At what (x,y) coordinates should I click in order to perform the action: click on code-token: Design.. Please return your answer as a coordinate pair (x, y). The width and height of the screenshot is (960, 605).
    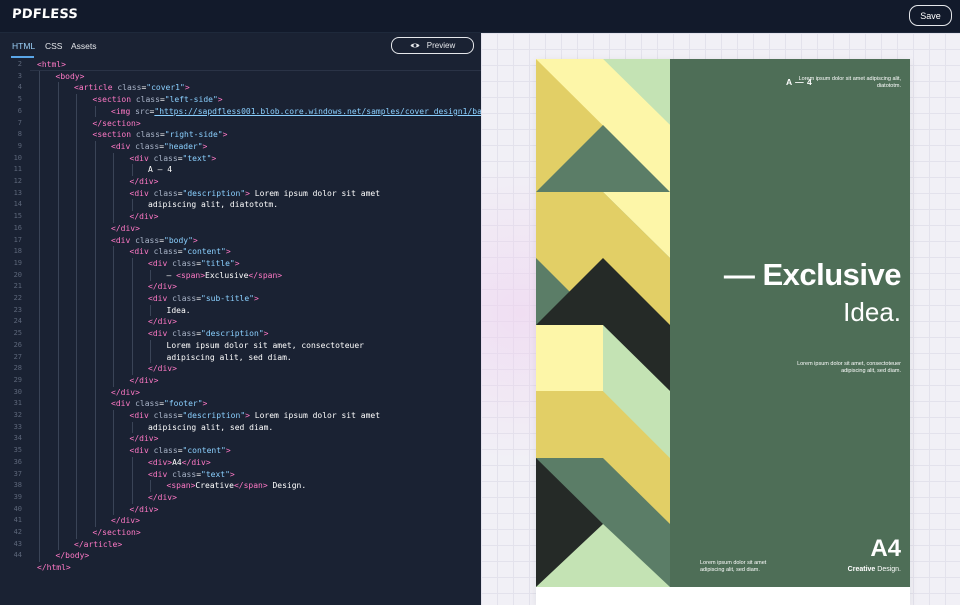
    Looking at the image, I should click on (287, 486).